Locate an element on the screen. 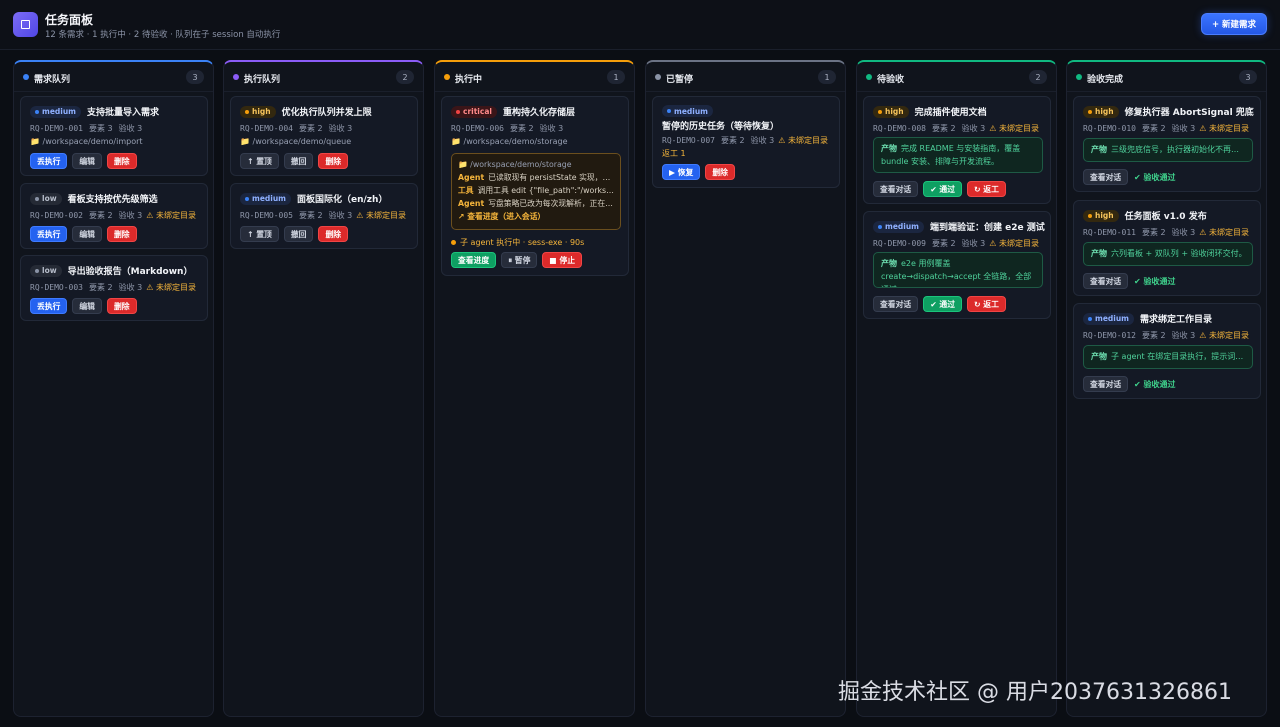  card-meta: RQ-DEMO-008 要素 2 验收 3 ⚠ 未绑定目录 is located at coordinates (956, 128).